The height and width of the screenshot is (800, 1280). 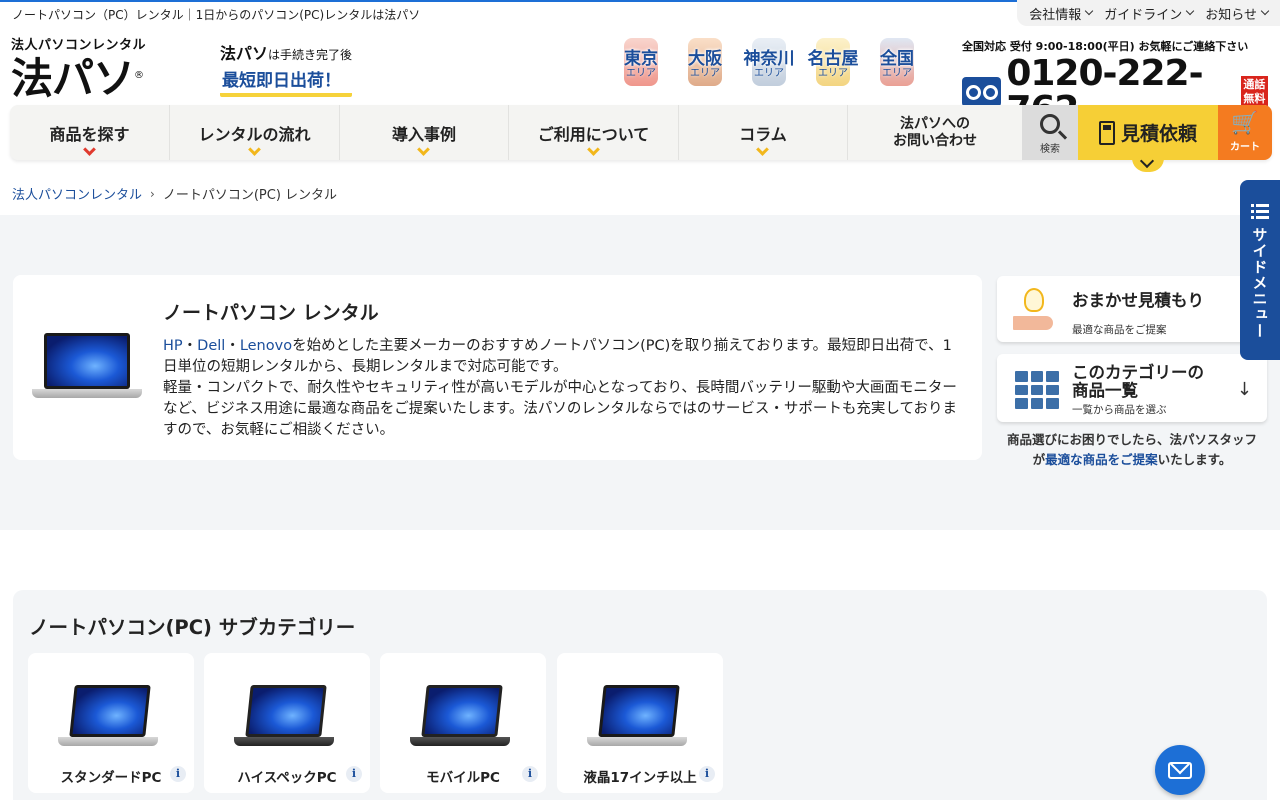 I want to click on shipping-promo: 法パソは手続き完了後 最短即日出荷！, so click(x=286, y=68).